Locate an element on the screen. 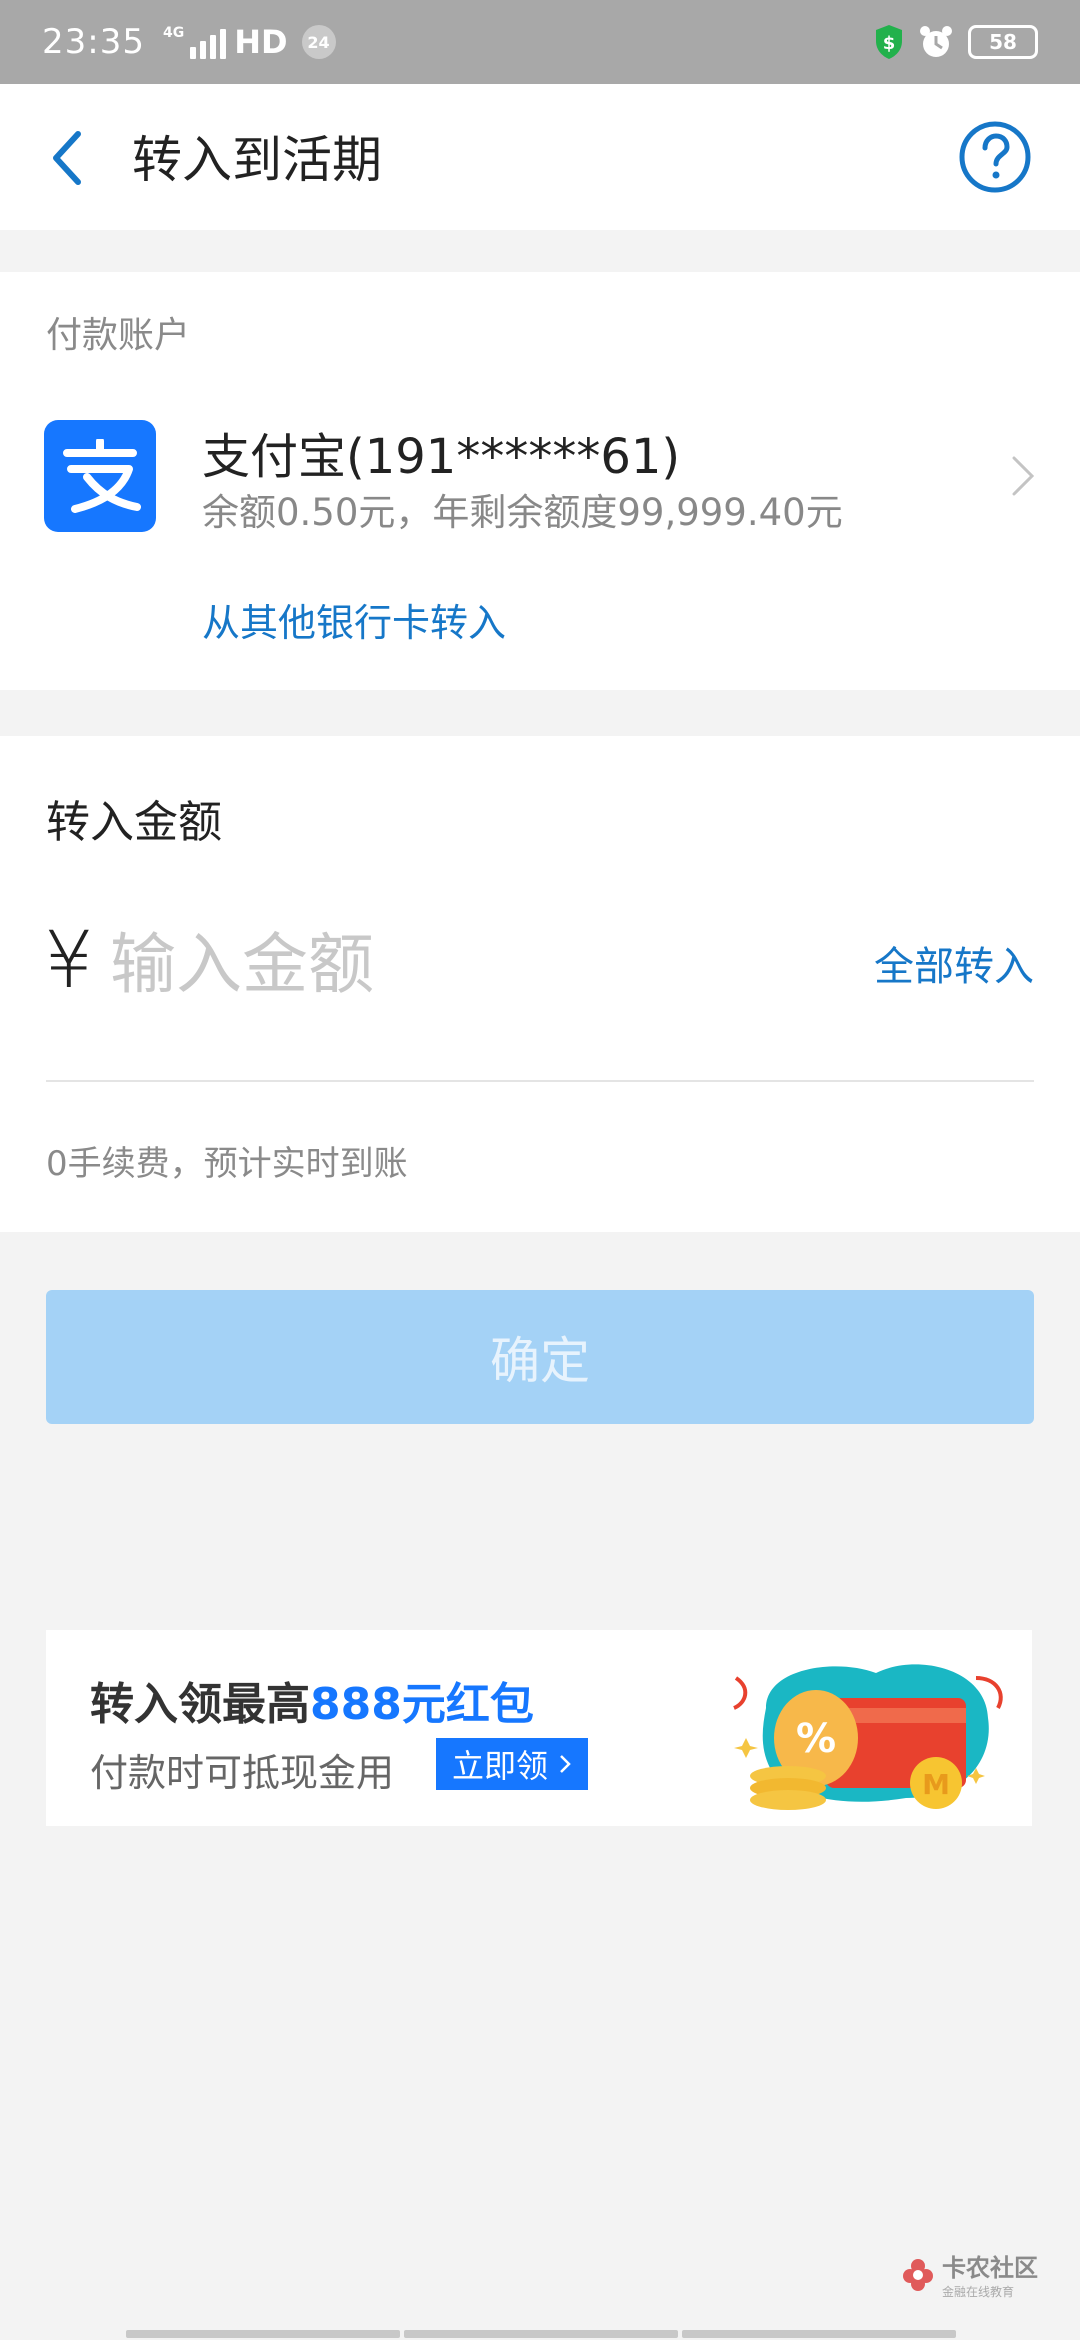  watermark-sub: 金融在线教育 is located at coordinates (978, 2292).